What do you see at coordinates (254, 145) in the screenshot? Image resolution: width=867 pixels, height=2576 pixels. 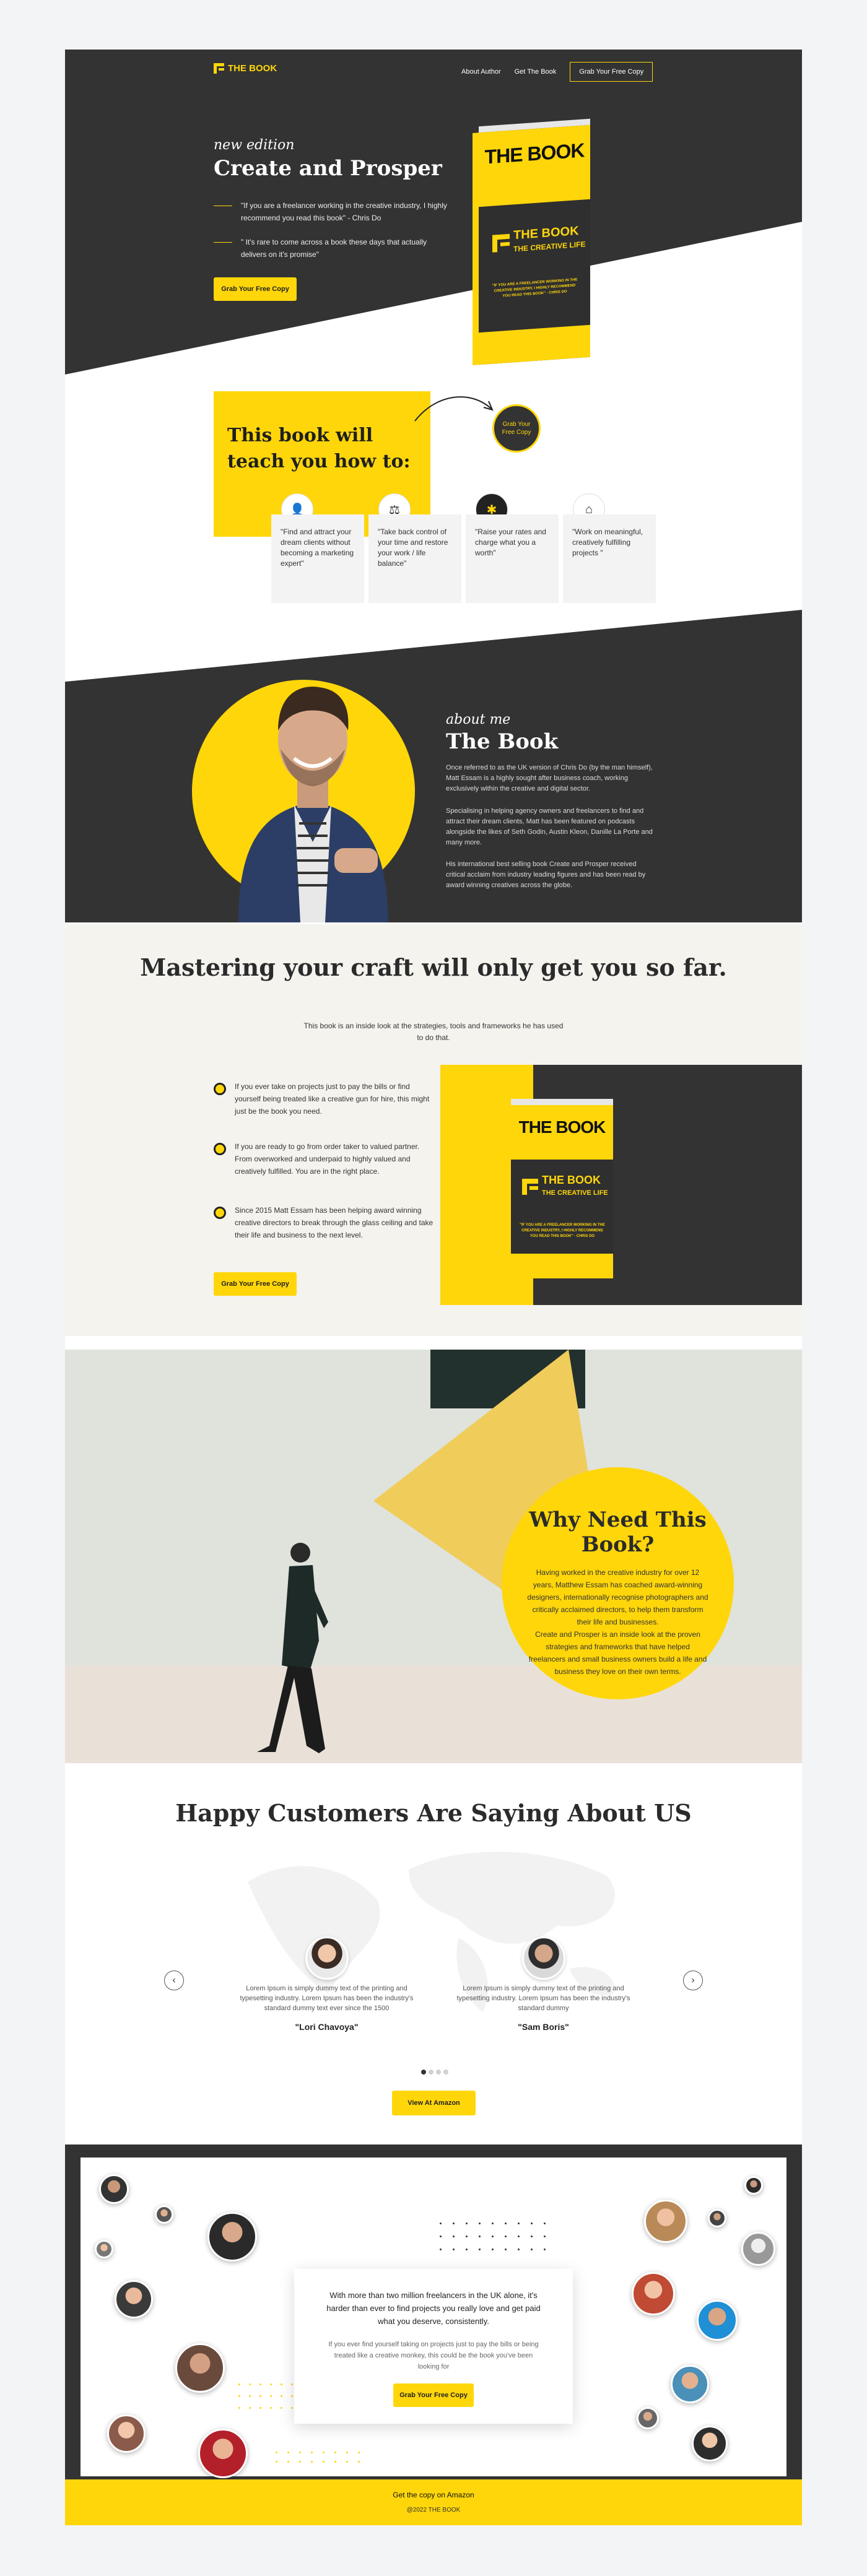 I see `hero-tagline: new edition` at bounding box center [254, 145].